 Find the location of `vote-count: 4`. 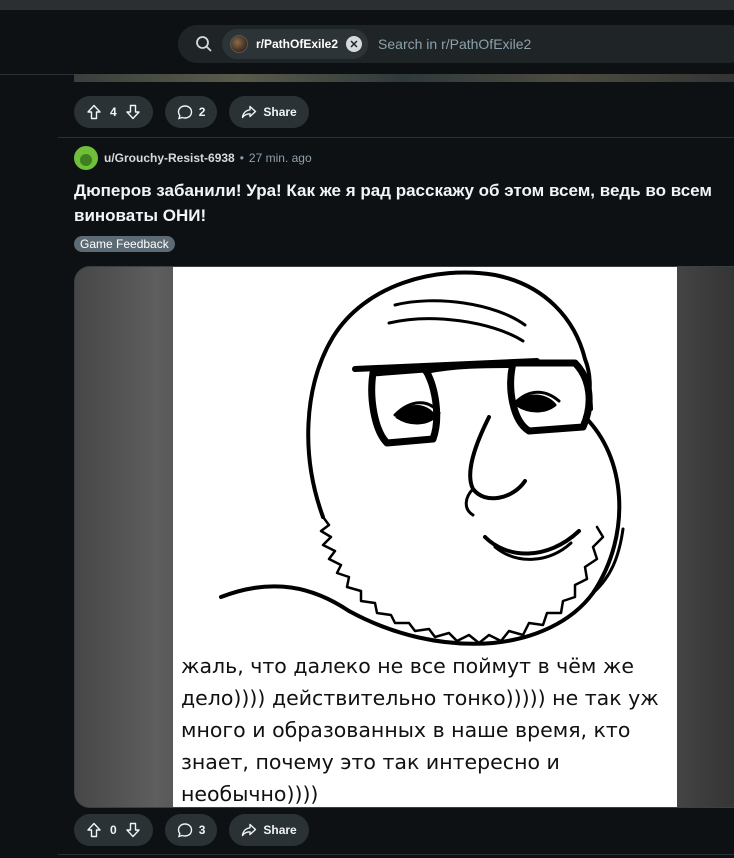

vote-count: 4 is located at coordinates (113, 112).